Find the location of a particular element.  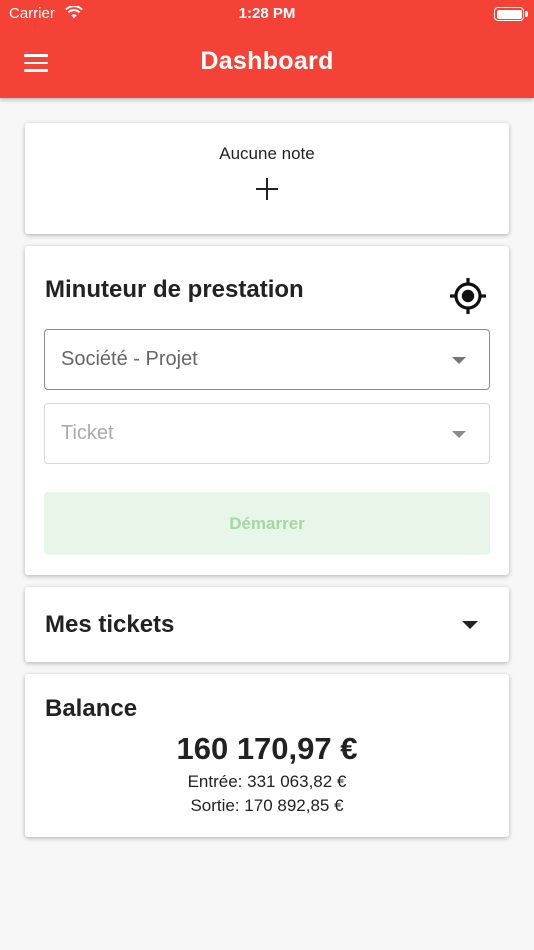

notes-empty-label: Aucune note is located at coordinates (267, 153).